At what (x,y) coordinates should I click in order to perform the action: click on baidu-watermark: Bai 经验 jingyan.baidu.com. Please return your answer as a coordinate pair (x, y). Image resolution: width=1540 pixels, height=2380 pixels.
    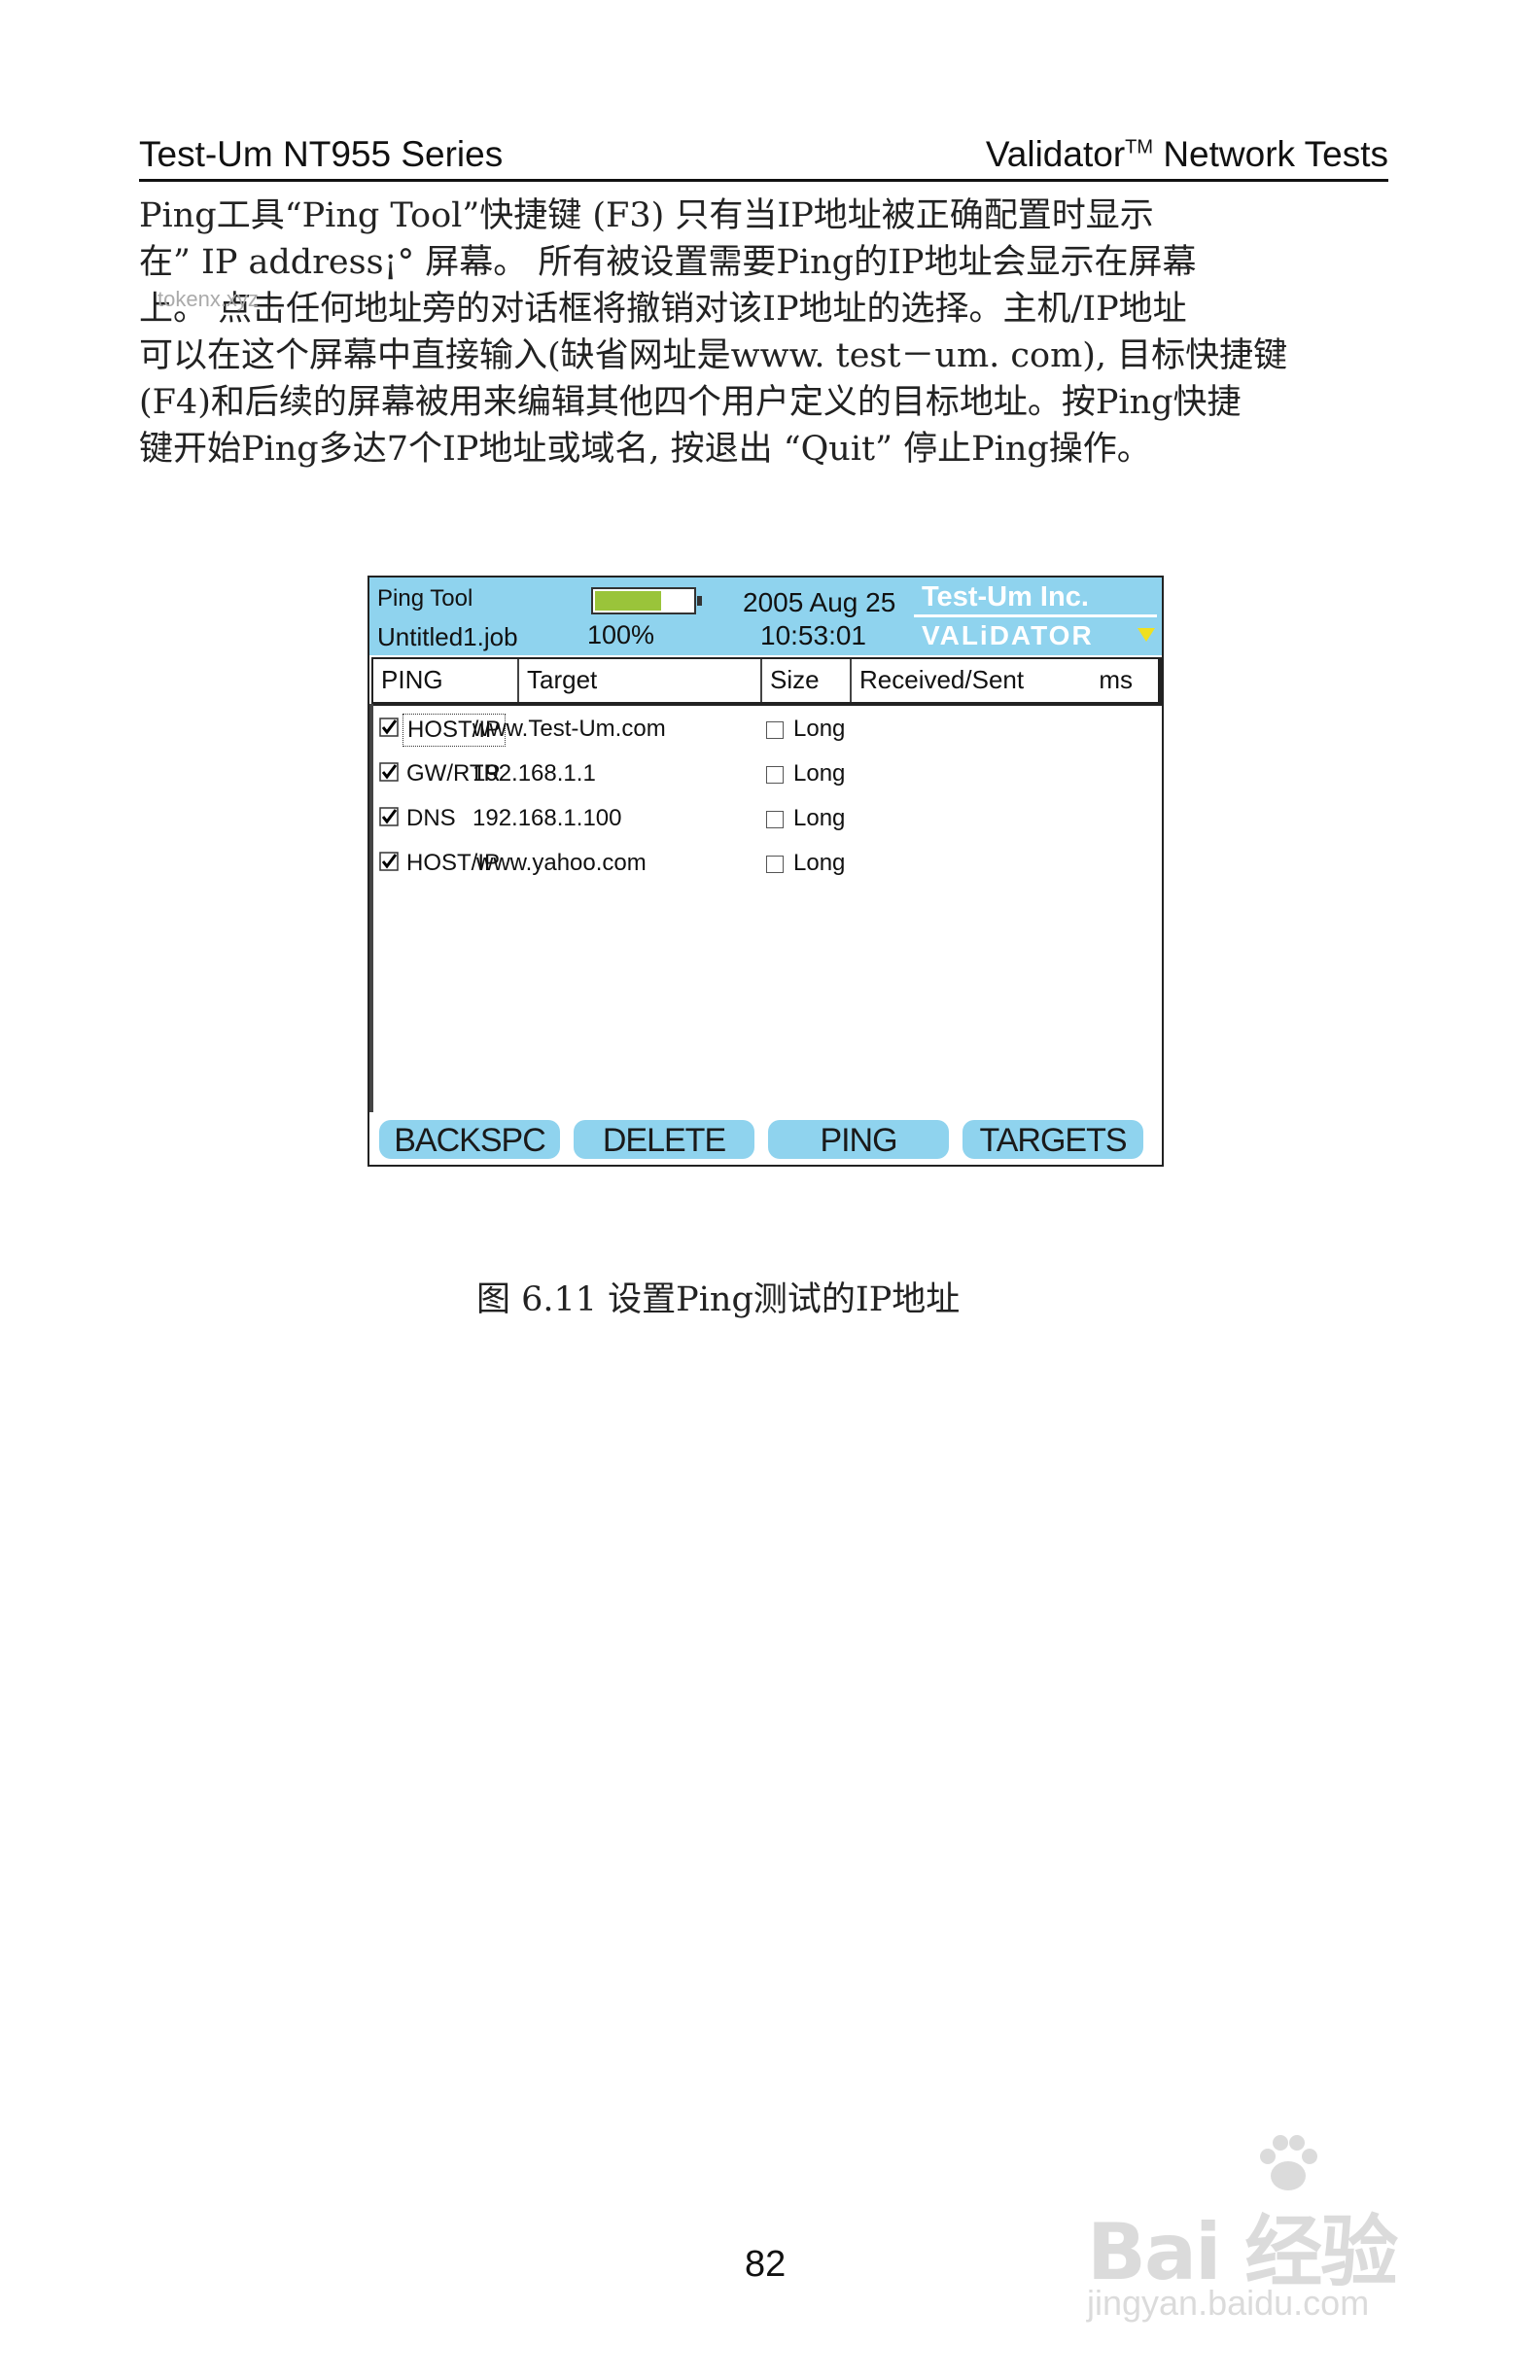
    Looking at the image, I should click on (1271, 2226).